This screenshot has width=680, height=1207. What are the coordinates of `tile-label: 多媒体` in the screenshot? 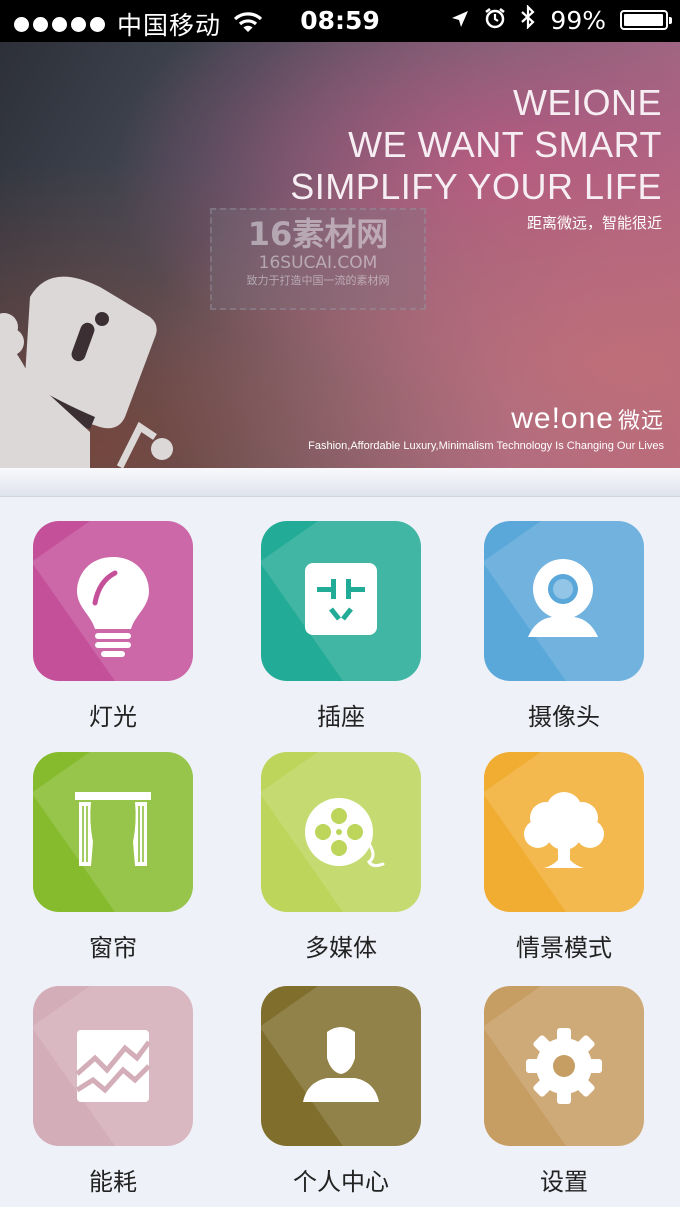 It's located at (341, 948).